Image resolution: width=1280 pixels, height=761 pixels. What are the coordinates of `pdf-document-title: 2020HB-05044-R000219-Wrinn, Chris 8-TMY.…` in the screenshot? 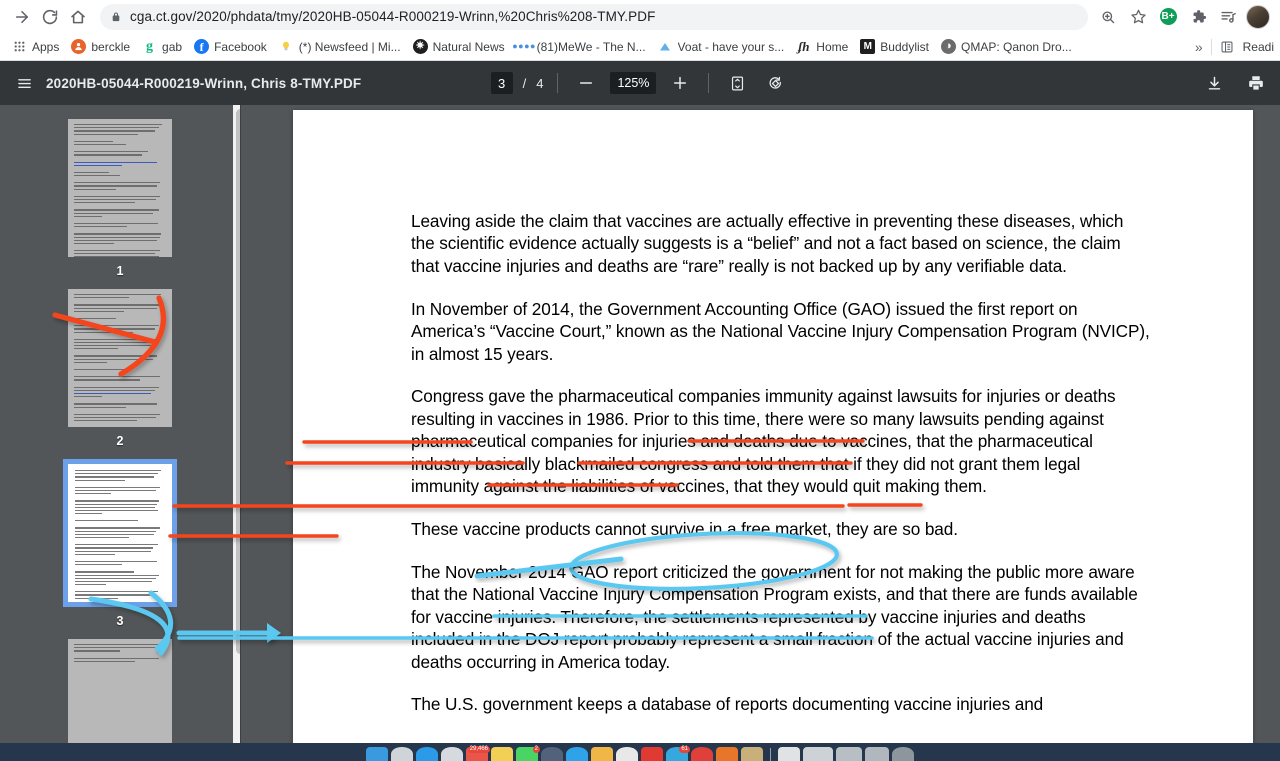 It's located at (204, 83).